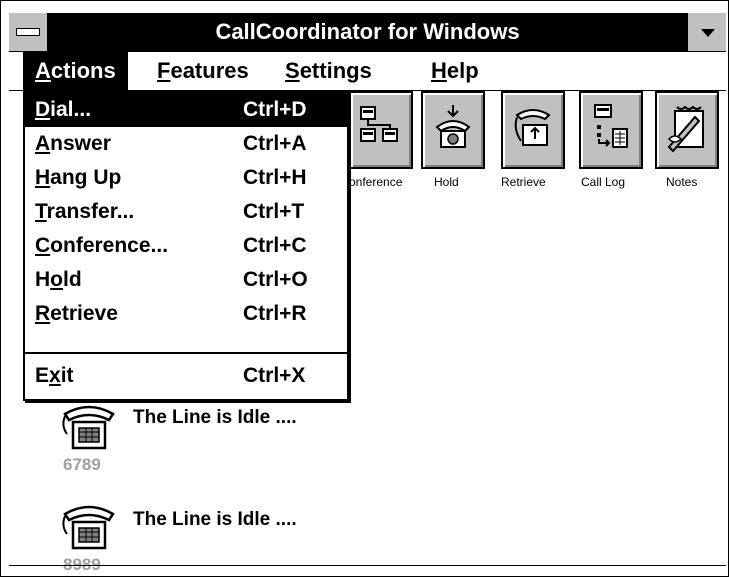 The image size is (729, 577). I want to click on notes-button, so click(687, 130).